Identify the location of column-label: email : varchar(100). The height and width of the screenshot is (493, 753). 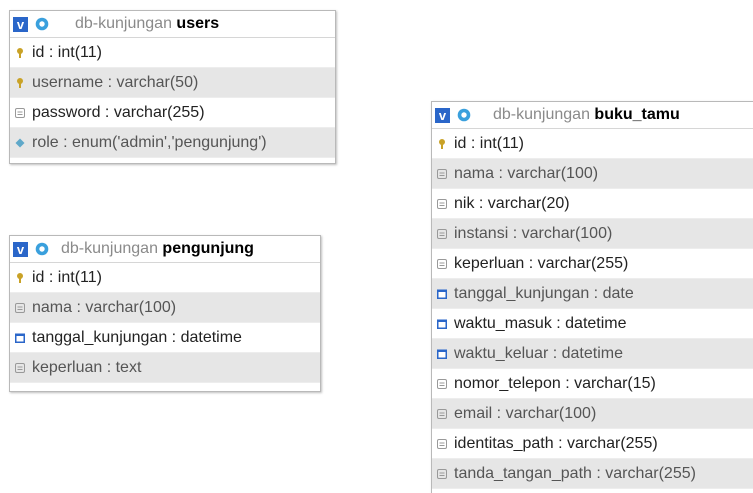
(525, 413).